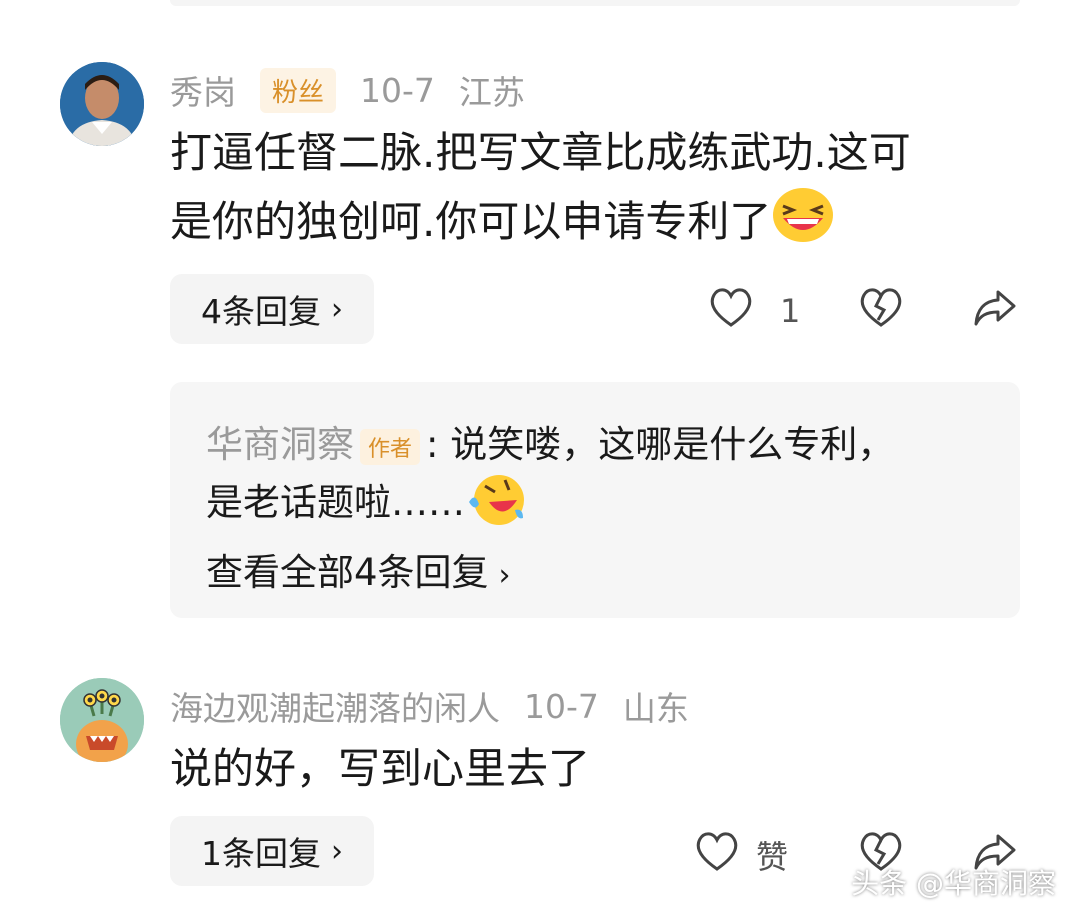 The width and height of the screenshot is (1080, 918). Describe the element at coordinates (491, 92) in the screenshot. I see `comment-location: 江苏` at that location.